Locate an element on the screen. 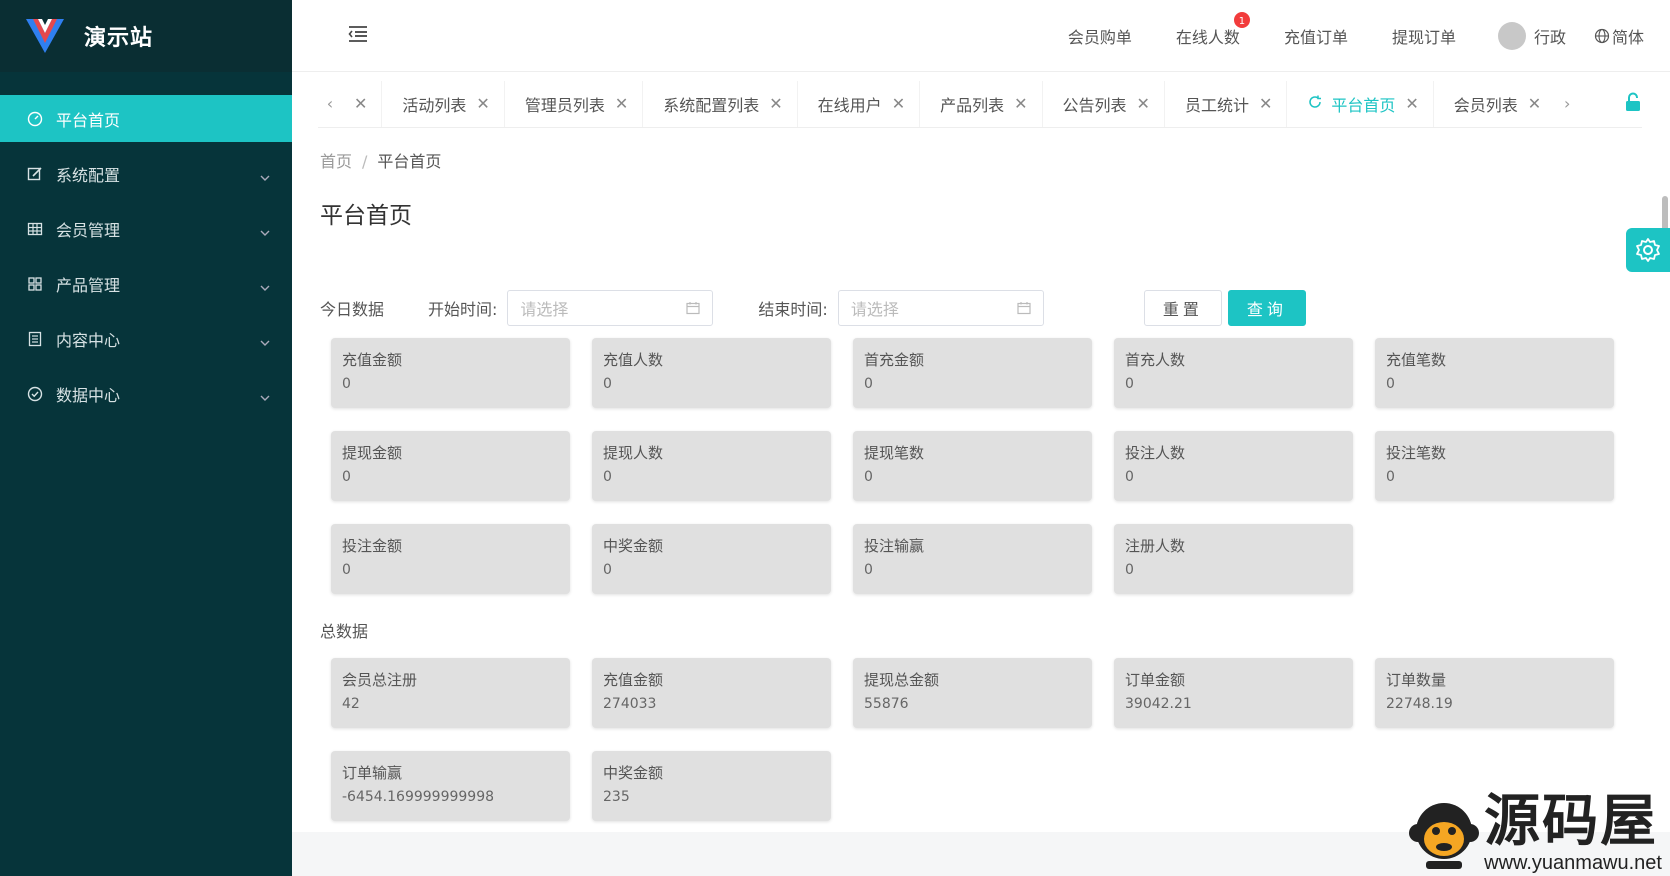 Image resolution: width=1670 pixels, height=876 pixels. watermark-url: www.yuanmawu.net is located at coordinates (1573, 863).